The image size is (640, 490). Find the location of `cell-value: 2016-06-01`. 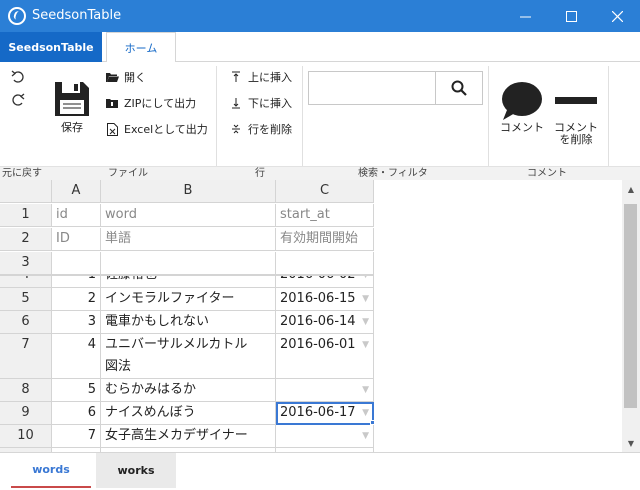

cell-value: 2016-06-01 is located at coordinates (318, 344).